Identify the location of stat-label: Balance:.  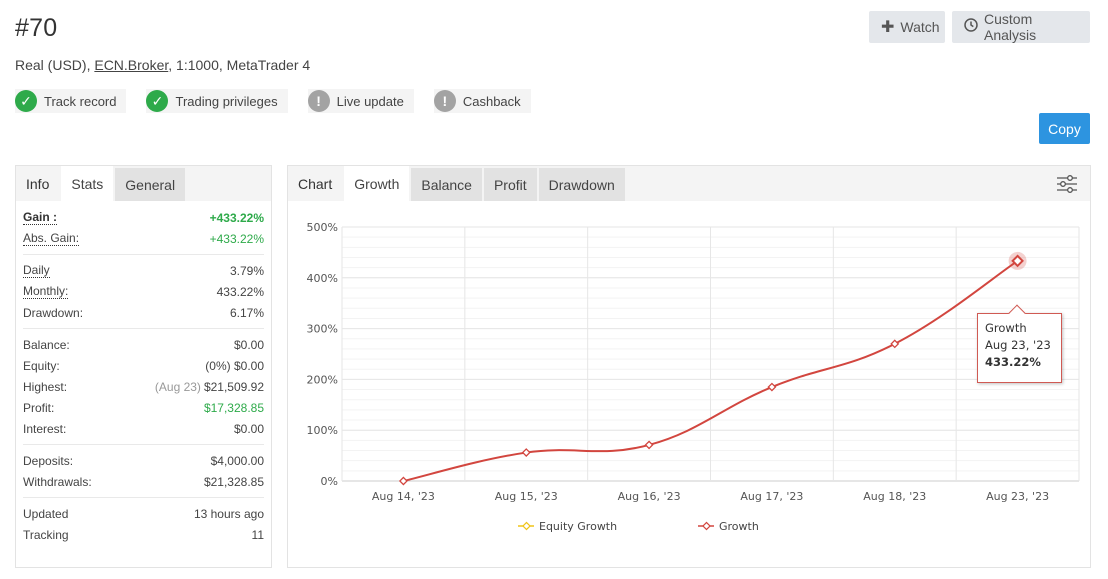
(46, 344).